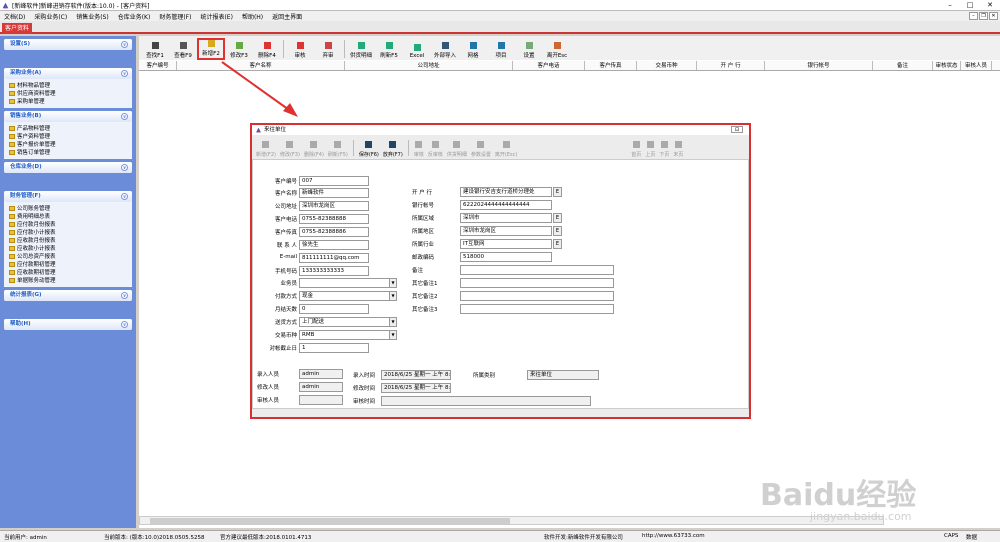 This screenshot has width=1000, height=542. What do you see at coordinates (300, 49) in the screenshot?
I see `toolbar-button-5: 审核` at bounding box center [300, 49].